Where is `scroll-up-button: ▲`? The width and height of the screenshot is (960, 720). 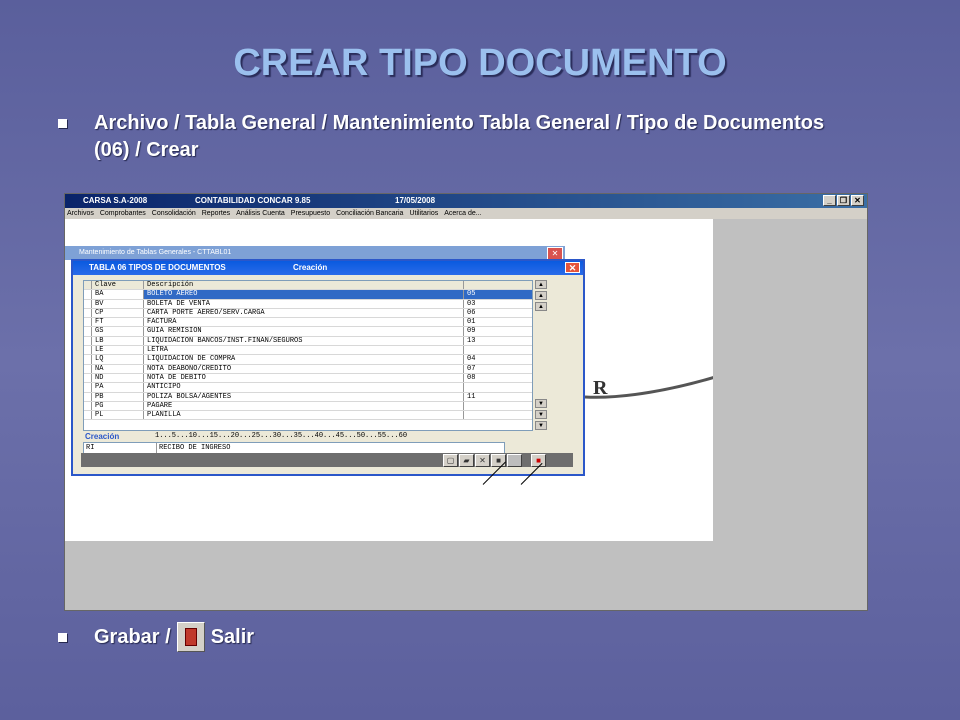
scroll-up-button: ▲ is located at coordinates (541, 295).